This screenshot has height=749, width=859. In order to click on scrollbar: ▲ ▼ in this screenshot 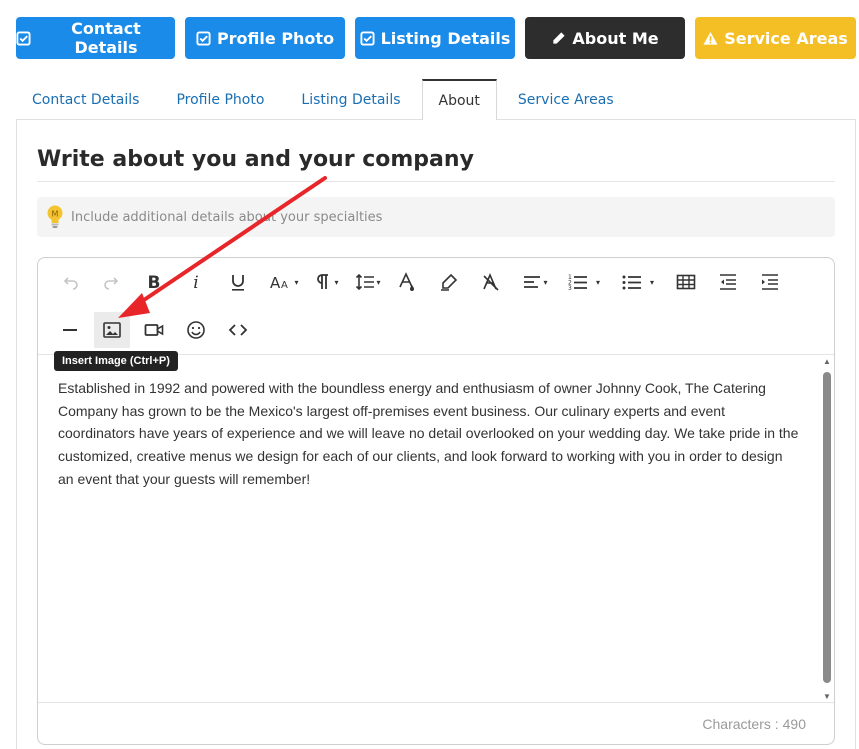, I will do `click(827, 529)`.